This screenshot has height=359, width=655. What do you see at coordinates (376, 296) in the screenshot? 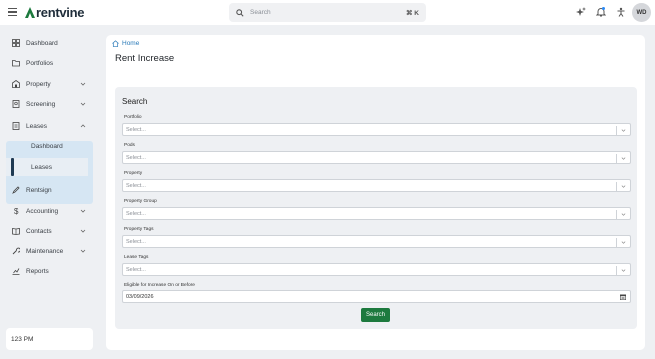
I see `eligible-date-input: 03/09/2026` at bounding box center [376, 296].